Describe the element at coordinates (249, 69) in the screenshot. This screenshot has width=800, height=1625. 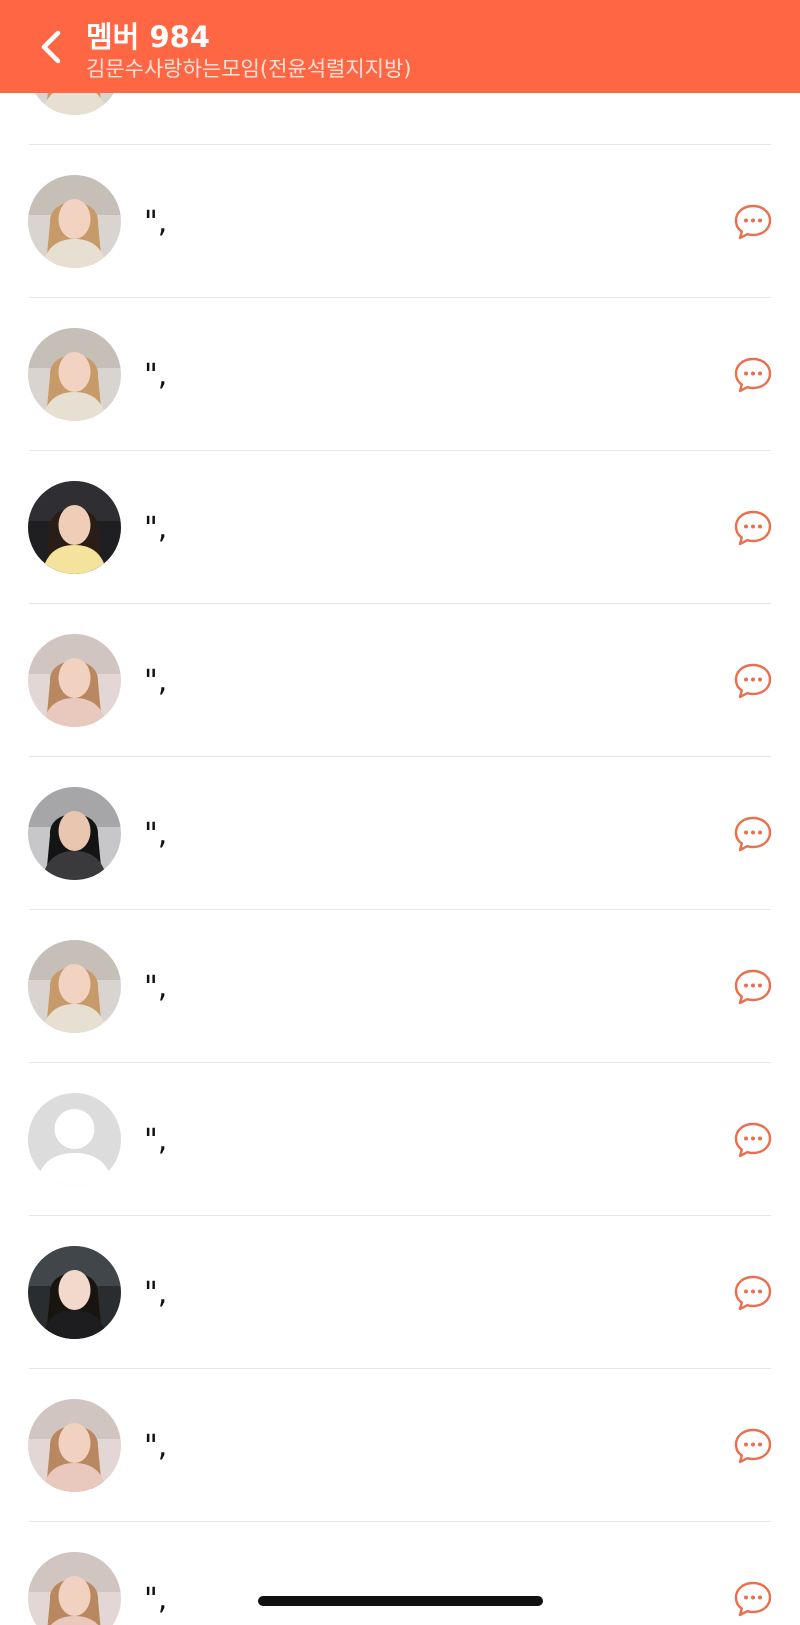
I see `group-name: 김문수사랑하는모임(전윤석렬지지방)` at that location.